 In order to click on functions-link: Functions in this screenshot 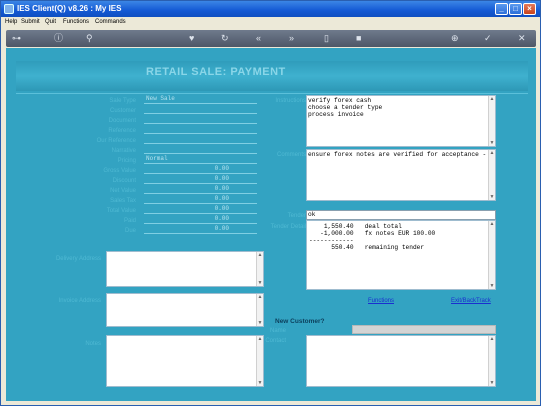, I will do `click(381, 301)`.